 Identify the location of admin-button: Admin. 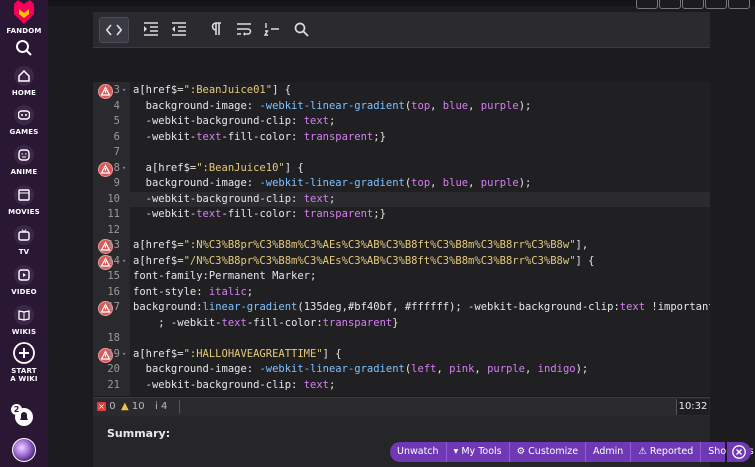
(609, 452).